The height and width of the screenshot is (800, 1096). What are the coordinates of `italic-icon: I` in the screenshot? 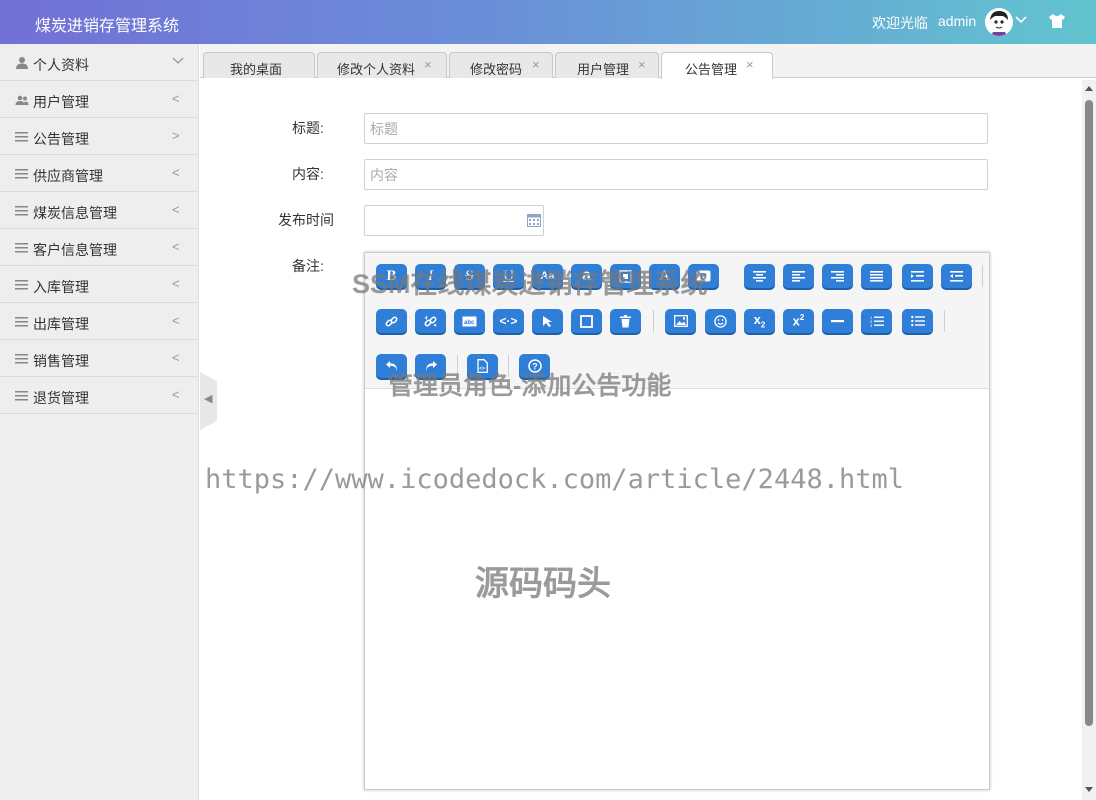 It's located at (430, 276).